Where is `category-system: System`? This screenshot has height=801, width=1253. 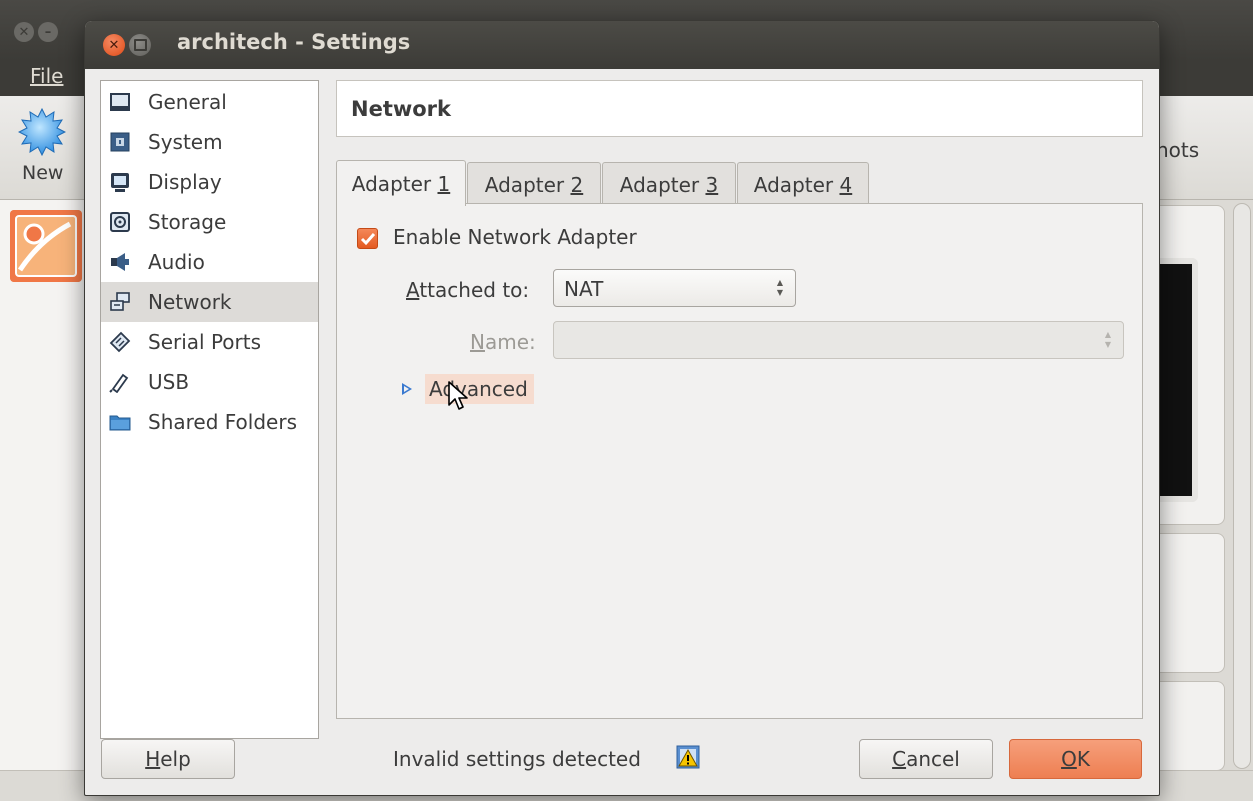 category-system: System is located at coordinates (209, 142).